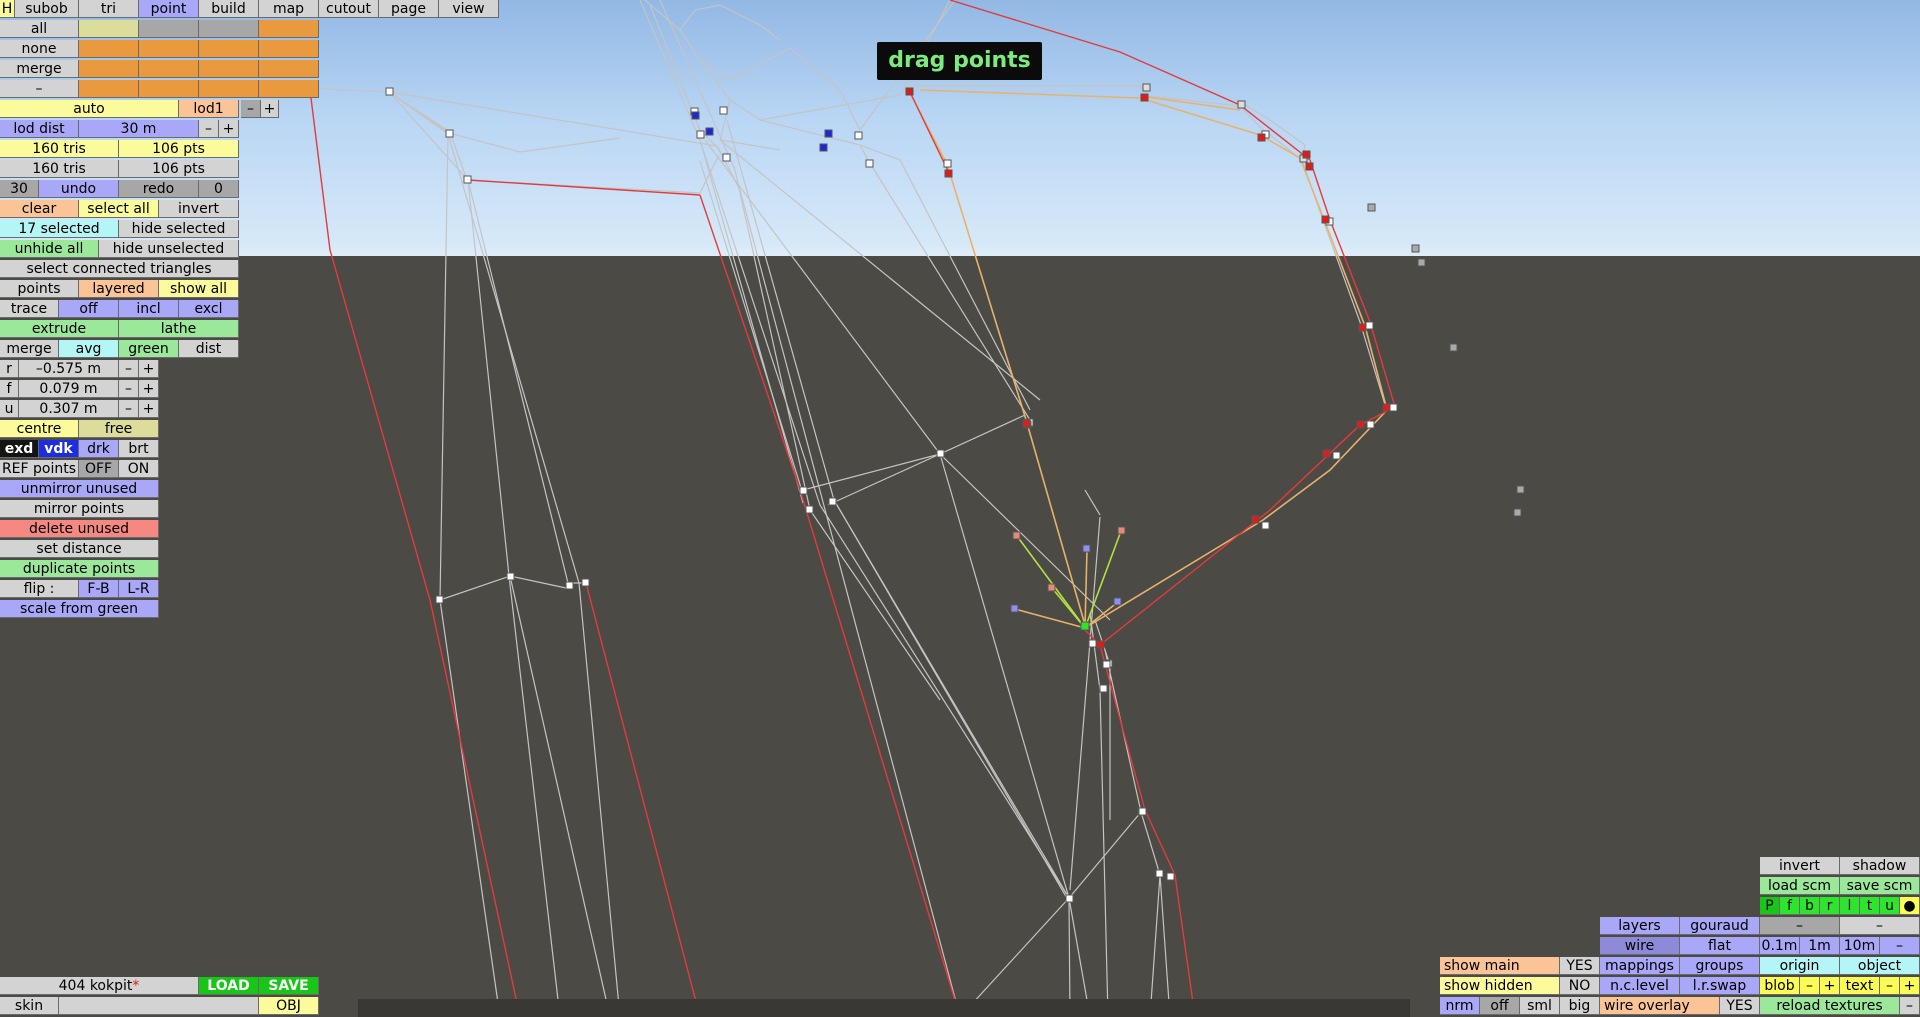 Image resolution: width=1920 pixels, height=1017 pixels. I want to click on exd-button: exd, so click(19, 449).